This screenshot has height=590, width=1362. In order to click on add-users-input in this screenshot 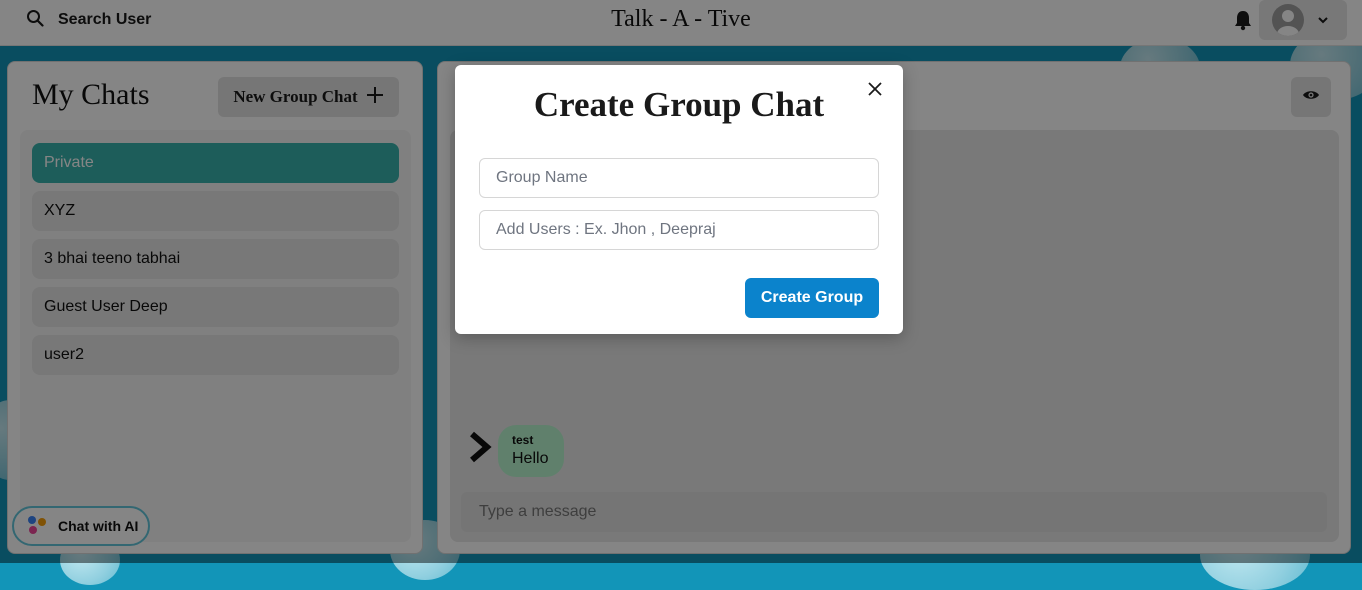, I will do `click(679, 230)`.